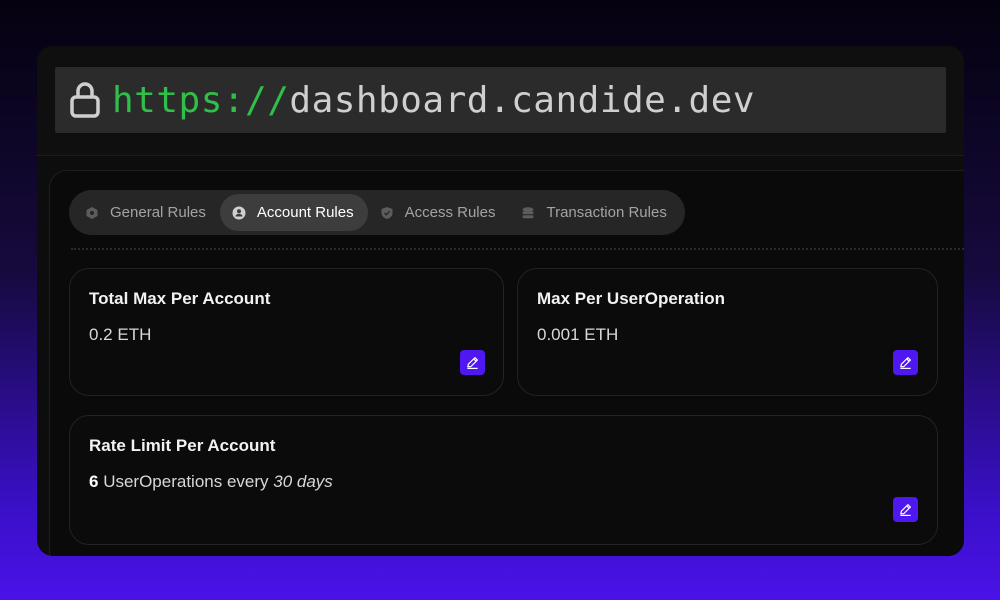  I want to click on user-icon, so click(239, 213).